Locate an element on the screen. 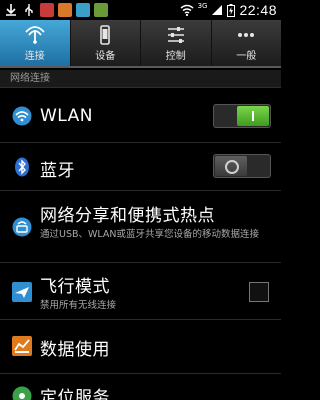  clock: 22:48 is located at coordinates (258, 10).